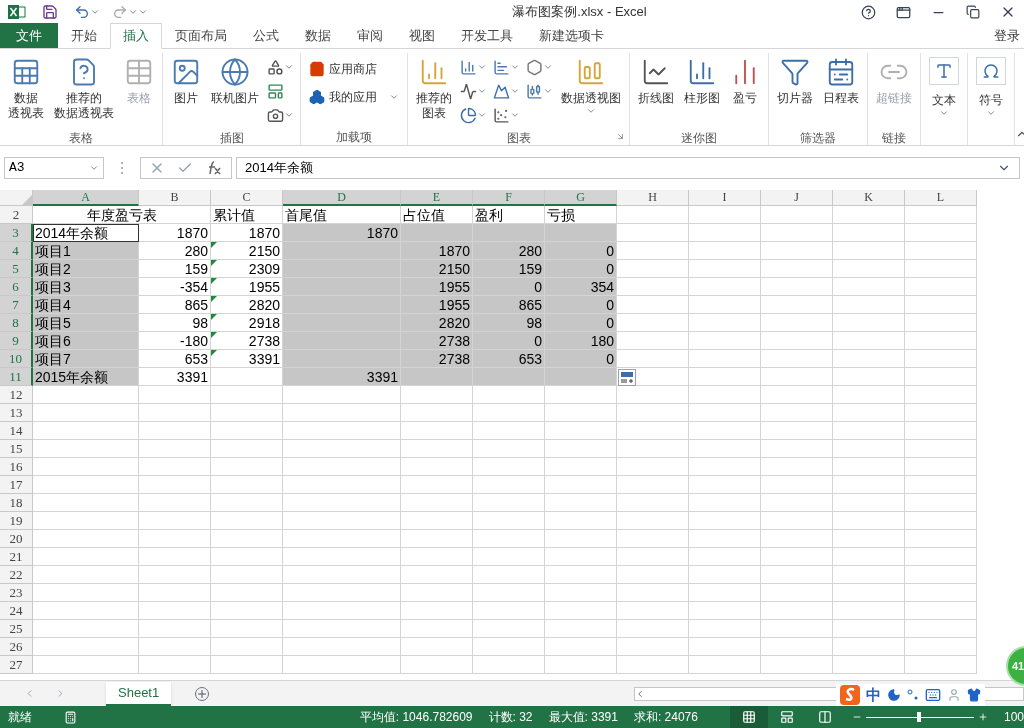  What do you see at coordinates (933, 695) in the screenshot?
I see `keyboard-icon` at bounding box center [933, 695].